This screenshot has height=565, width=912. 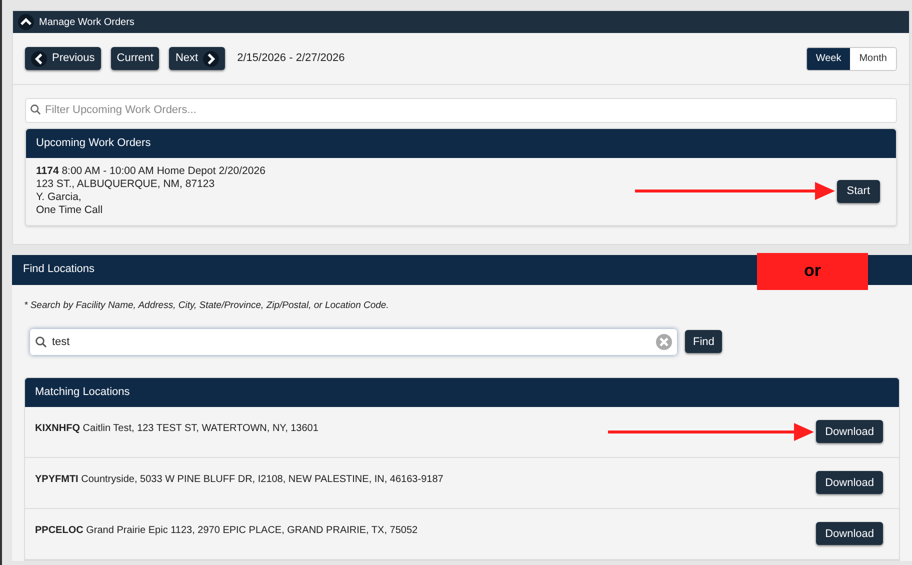 What do you see at coordinates (703, 342) in the screenshot?
I see `find-button: Find` at bounding box center [703, 342].